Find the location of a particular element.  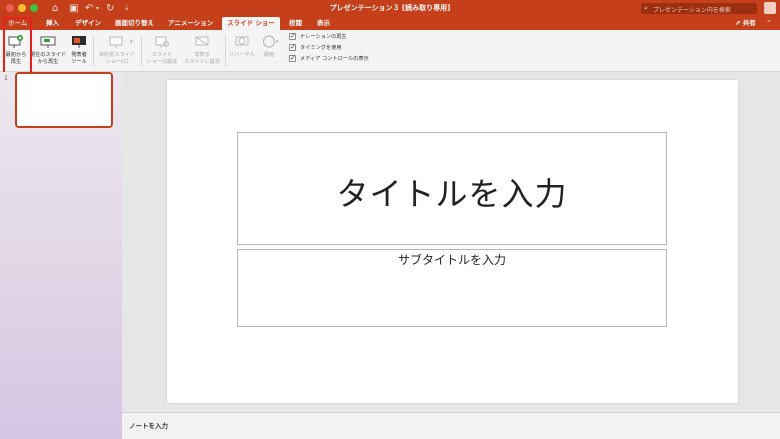

show-media-controls-label: メディア コントロールの表示 is located at coordinates (334, 59).